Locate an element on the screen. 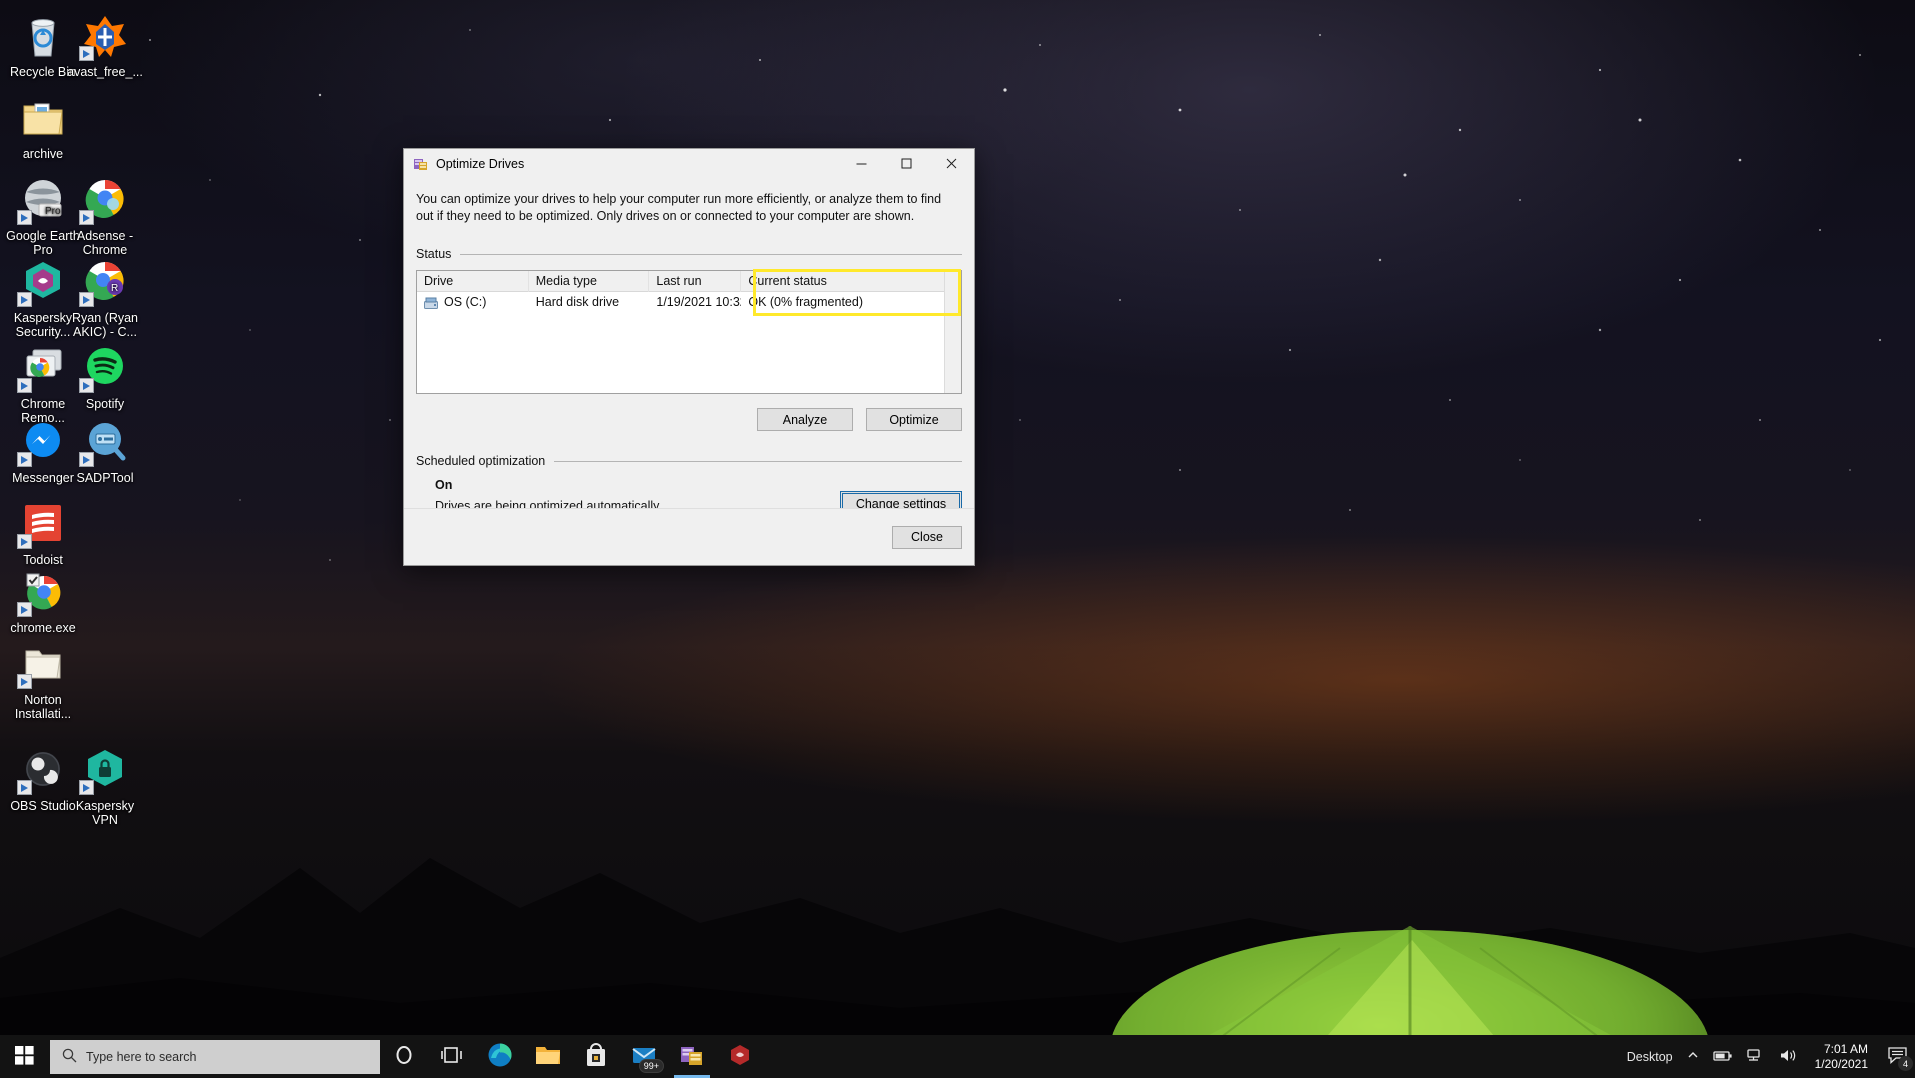 The width and height of the screenshot is (1915, 1078). start-button is located at coordinates (24, 1056).